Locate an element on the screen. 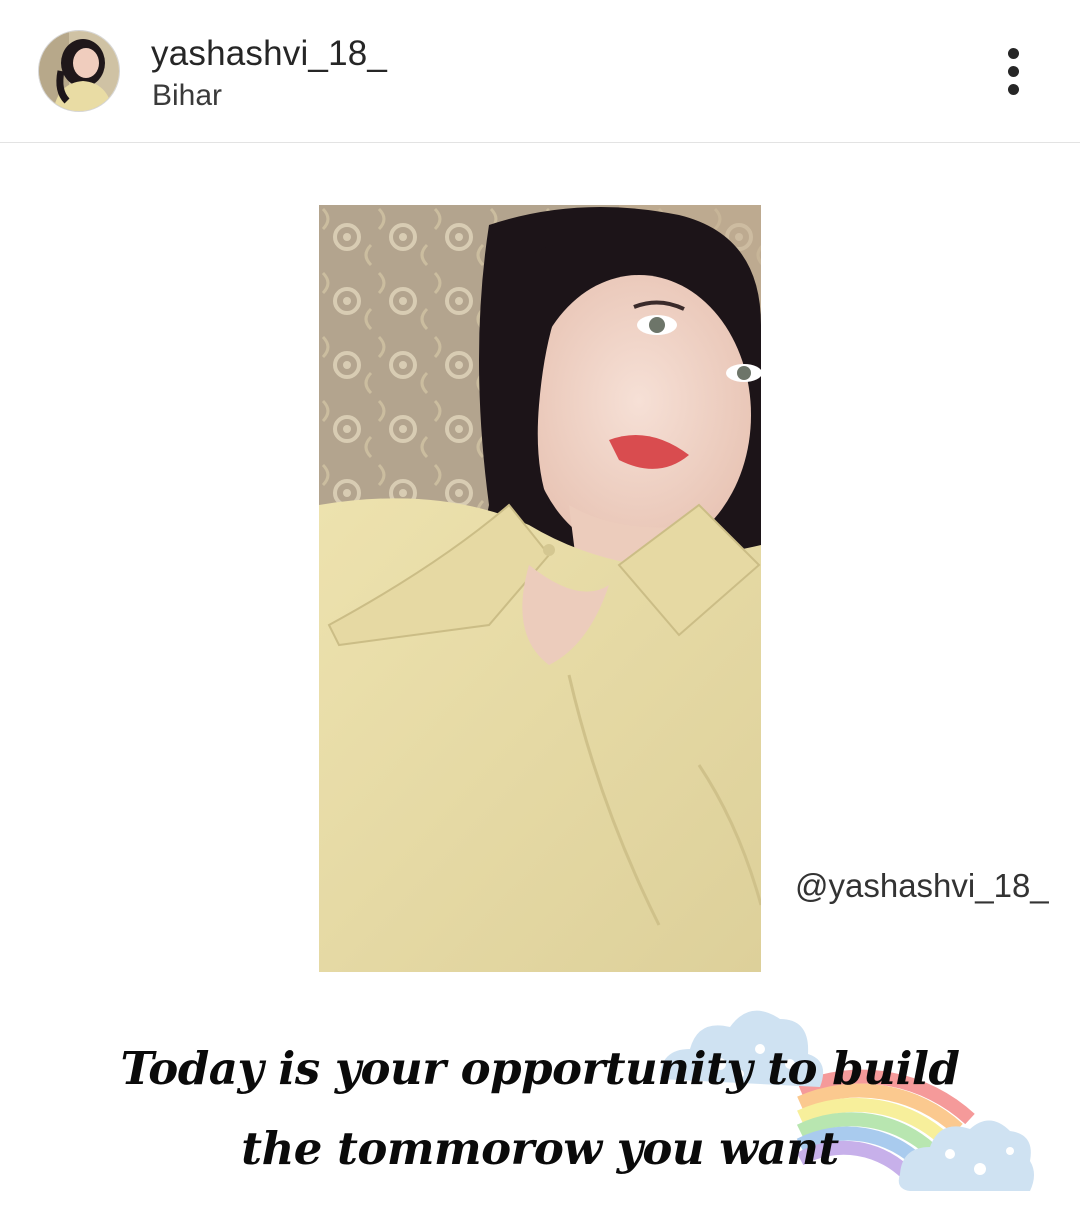 The width and height of the screenshot is (1080, 1210). more-vertical-icon is located at coordinates (1013, 53).